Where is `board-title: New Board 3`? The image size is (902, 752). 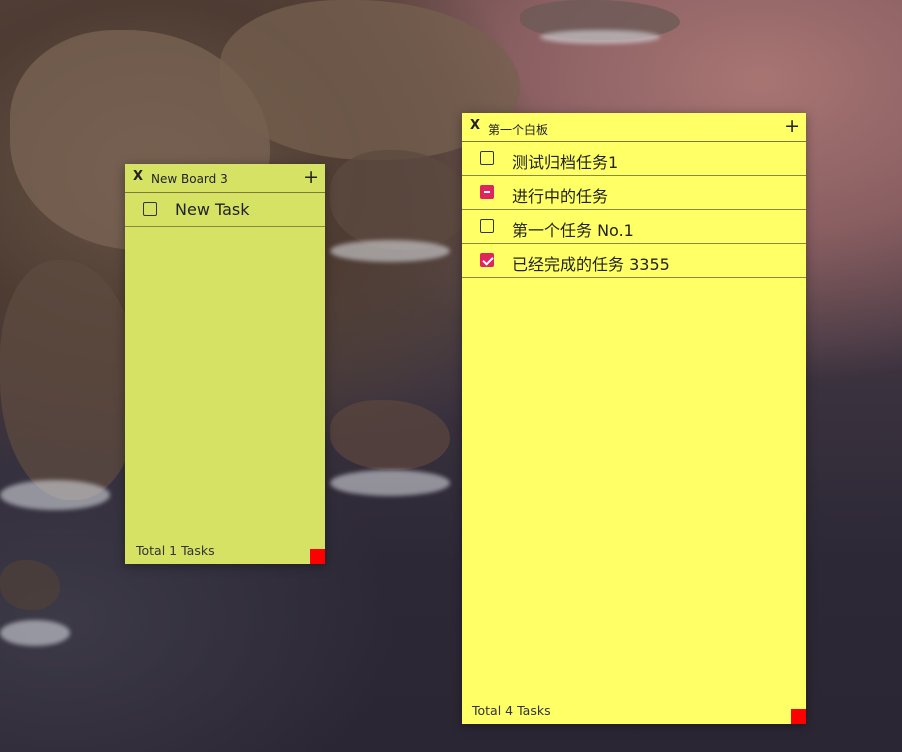
board-title: New Board 3 is located at coordinates (189, 179).